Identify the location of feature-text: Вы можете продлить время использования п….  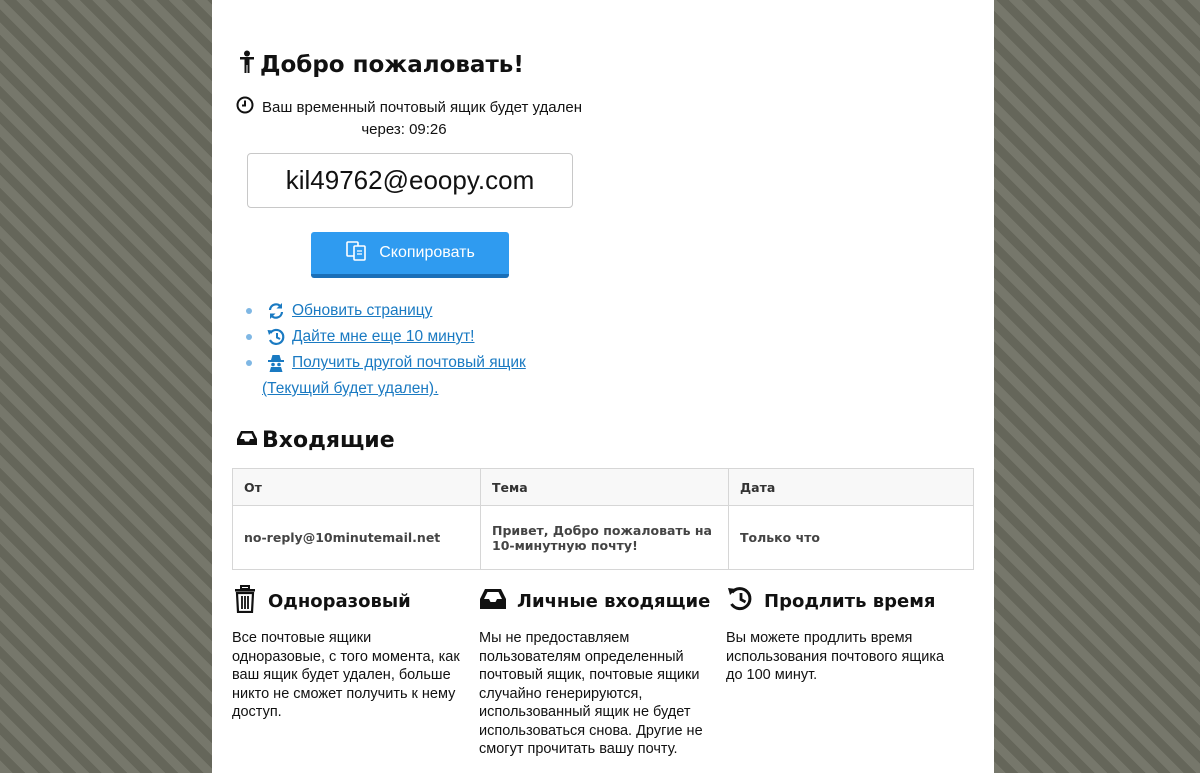
(835, 656).